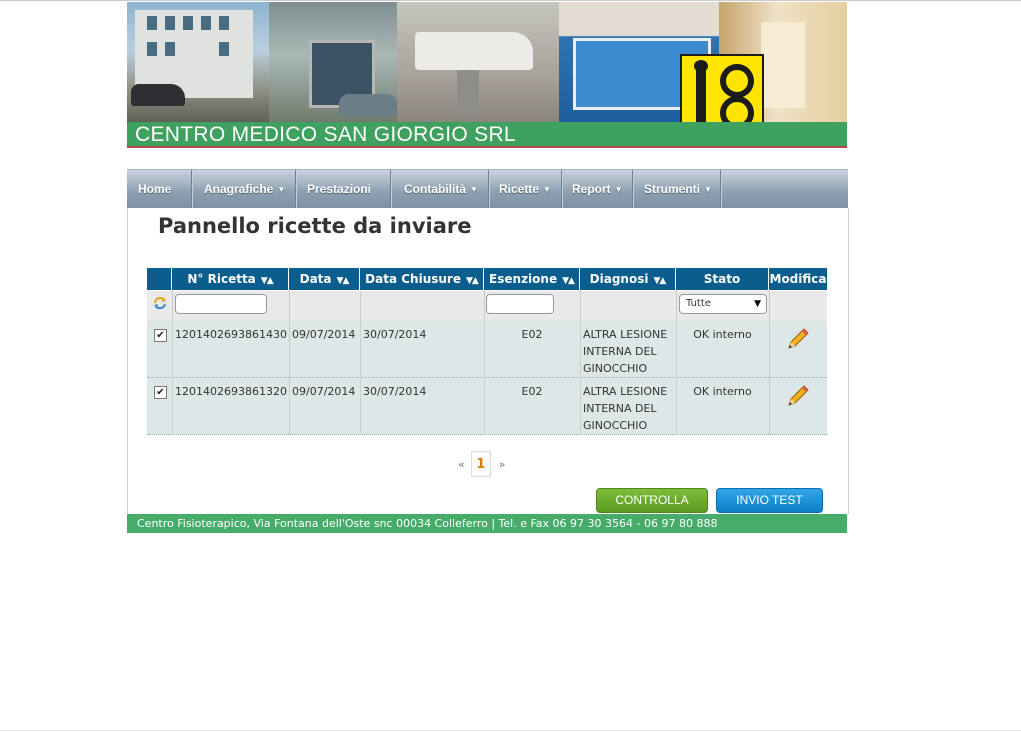 This screenshot has height=733, width=1021. What do you see at coordinates (487, 147) in the screenshot?
I see `banner-divider` at bounding box center [487, 147].